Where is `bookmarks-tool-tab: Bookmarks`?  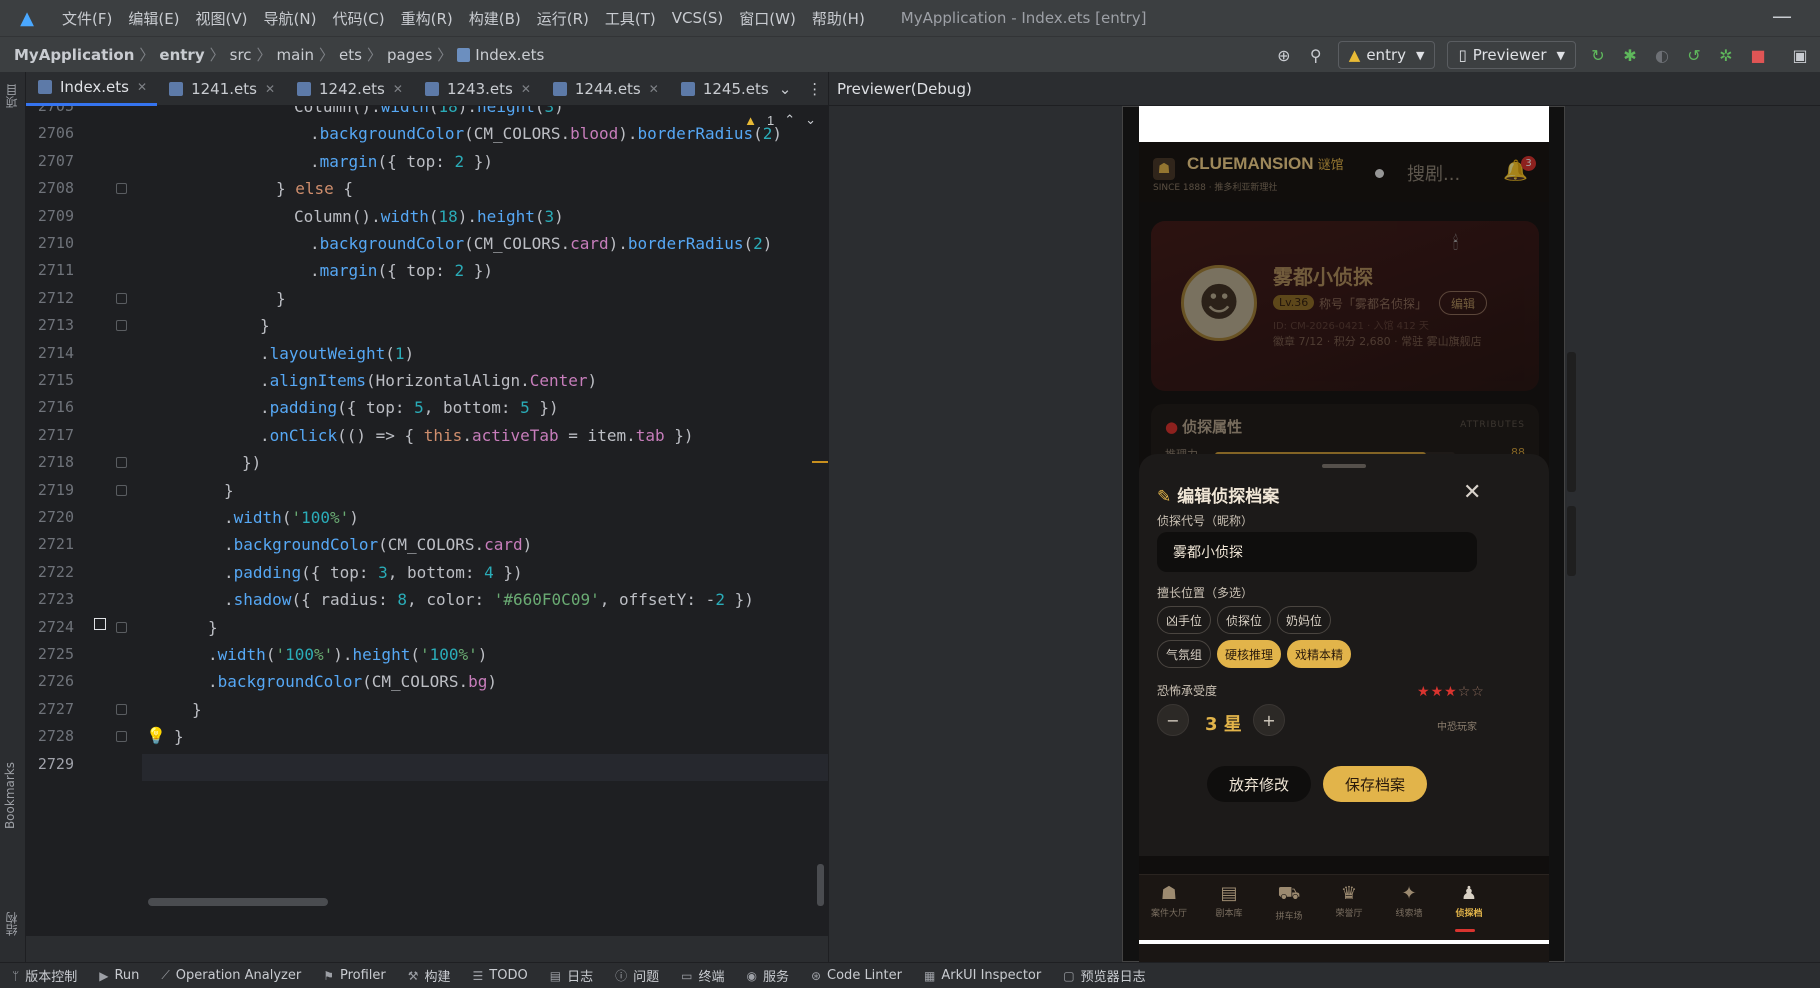 bookmarks-tool-tab: Bookmarks is located at coordinates (10, 795).